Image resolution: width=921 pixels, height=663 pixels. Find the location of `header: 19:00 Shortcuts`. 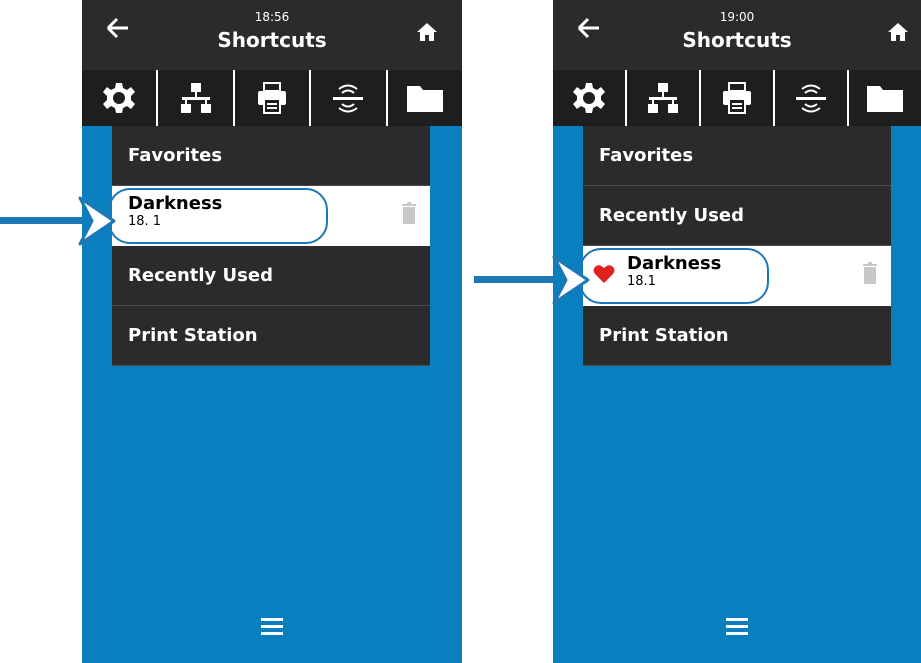

header: 19:00 Shortcuts is located at coordinates (737, 35).